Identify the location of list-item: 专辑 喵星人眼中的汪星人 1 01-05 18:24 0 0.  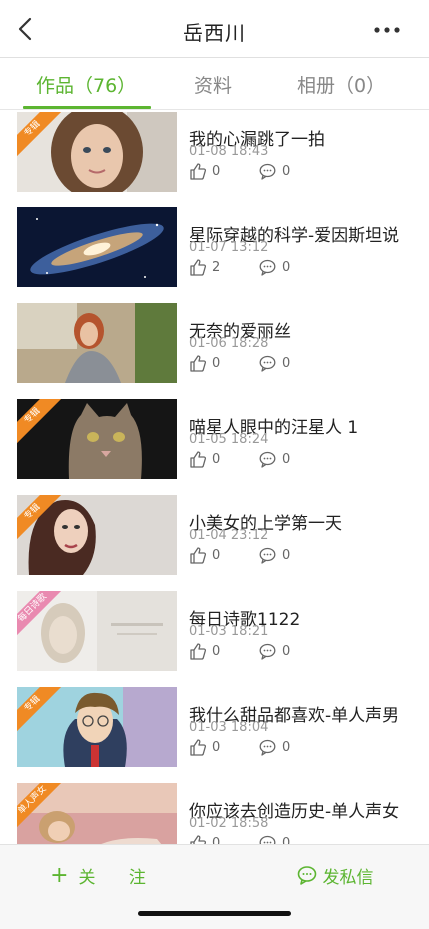
(214, 447).